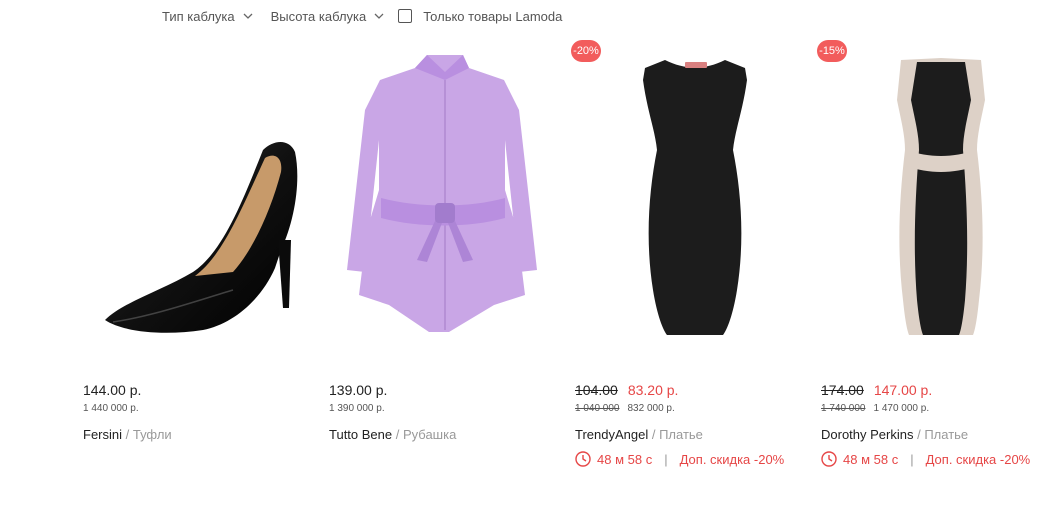 The width and height of the screenshot is (1059, 506). I want to click on price: 139.00 р., so click(358, 390).